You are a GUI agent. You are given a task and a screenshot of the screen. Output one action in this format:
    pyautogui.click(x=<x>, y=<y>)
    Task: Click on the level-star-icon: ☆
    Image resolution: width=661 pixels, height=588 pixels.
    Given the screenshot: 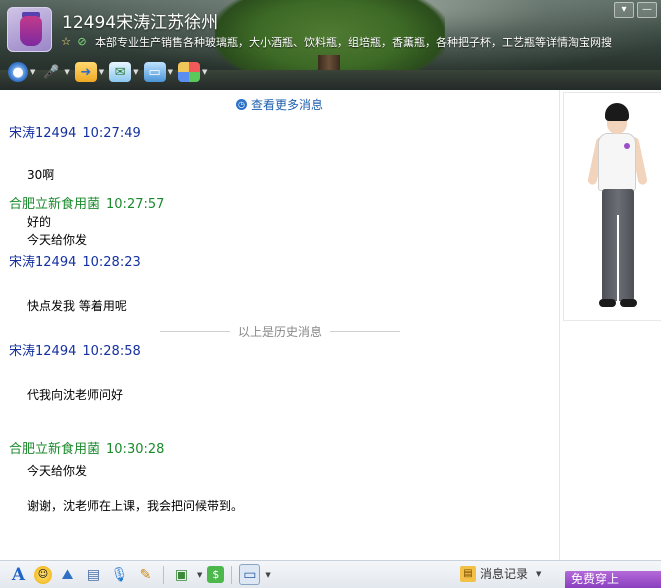 What is the action you would take?
    pyautogui.click(x=66, y=42)
    